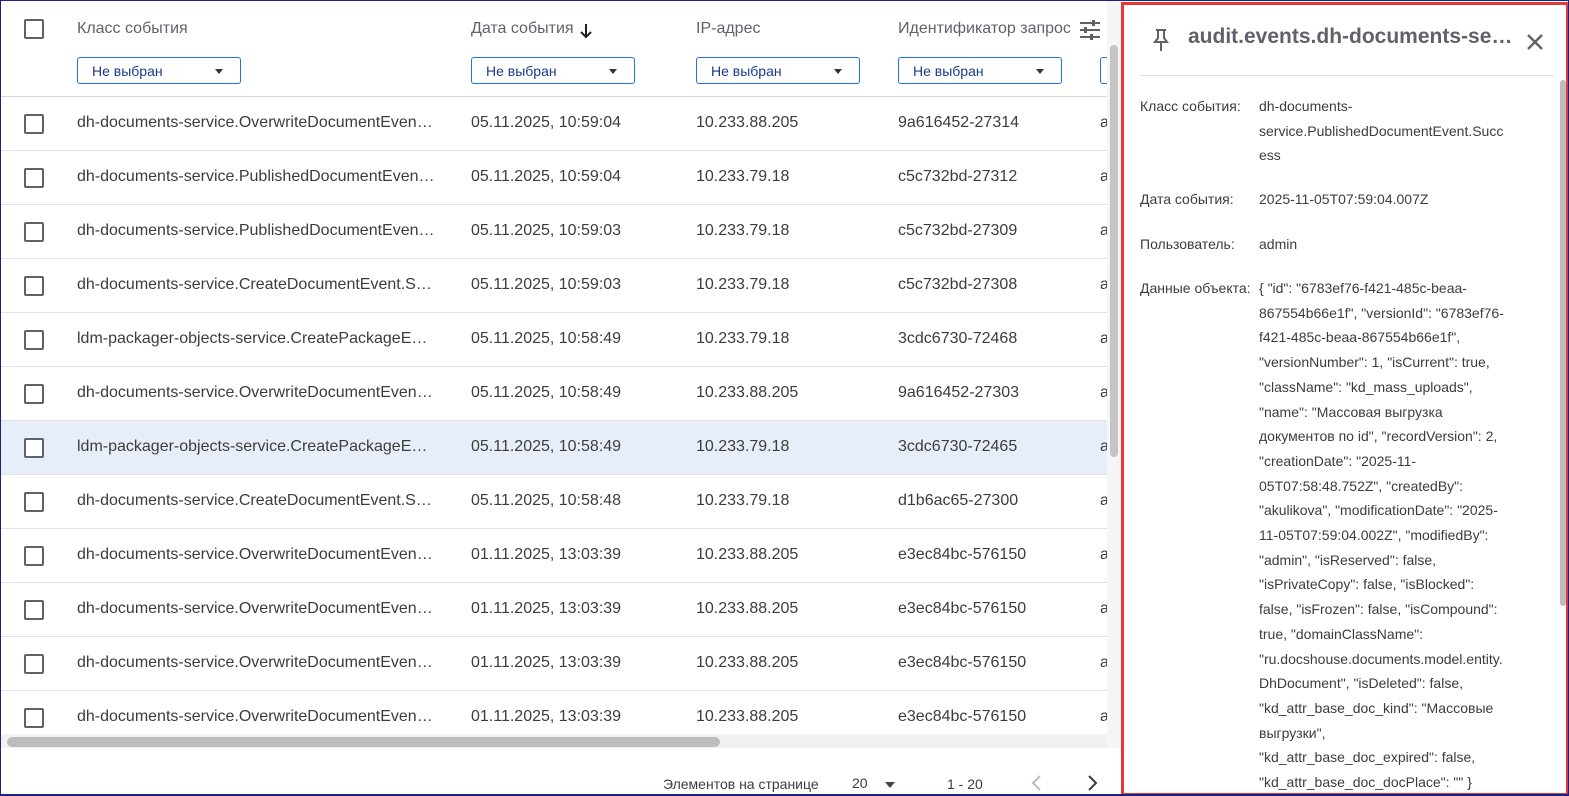 The height and width of the screenshot is (796, 1569). I want to click on close-icon, so click(1535, 42).